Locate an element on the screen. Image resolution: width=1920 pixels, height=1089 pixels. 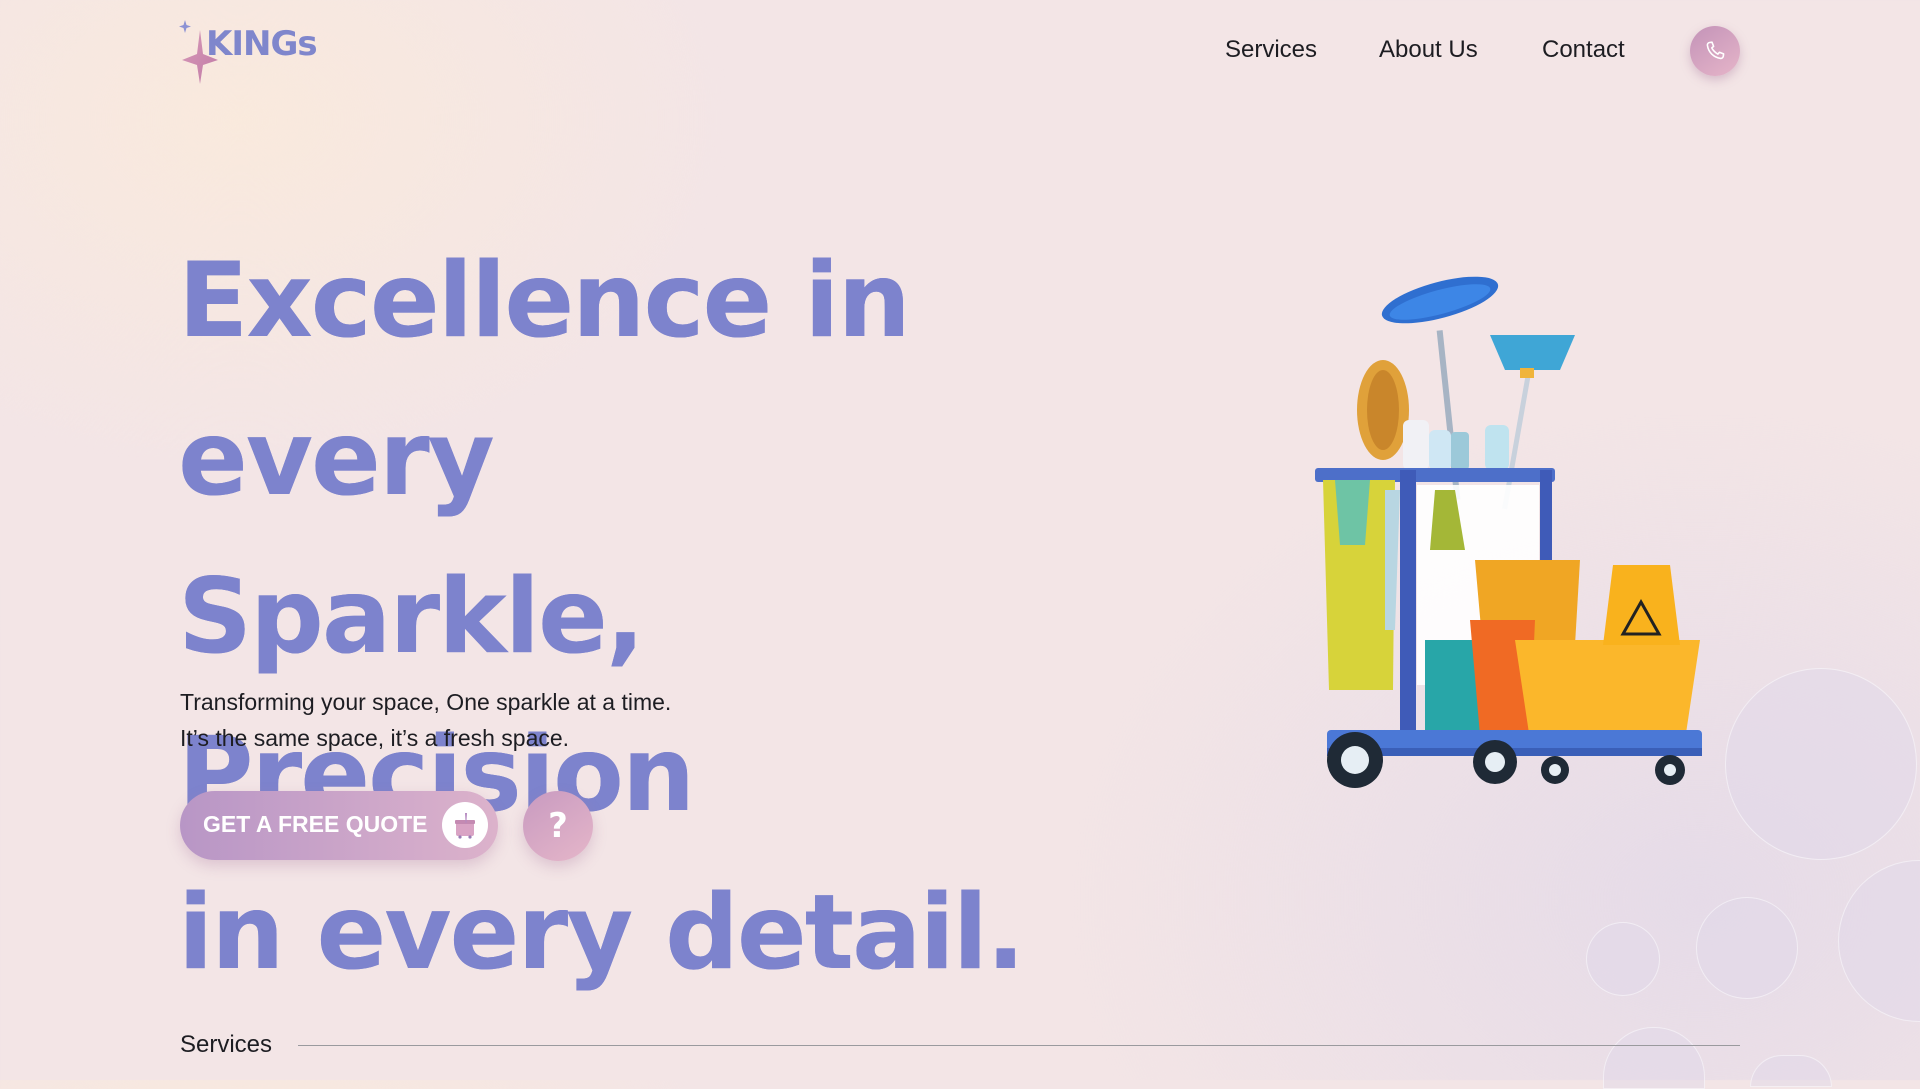
section-divider is located at coordinates (1019, 1045).